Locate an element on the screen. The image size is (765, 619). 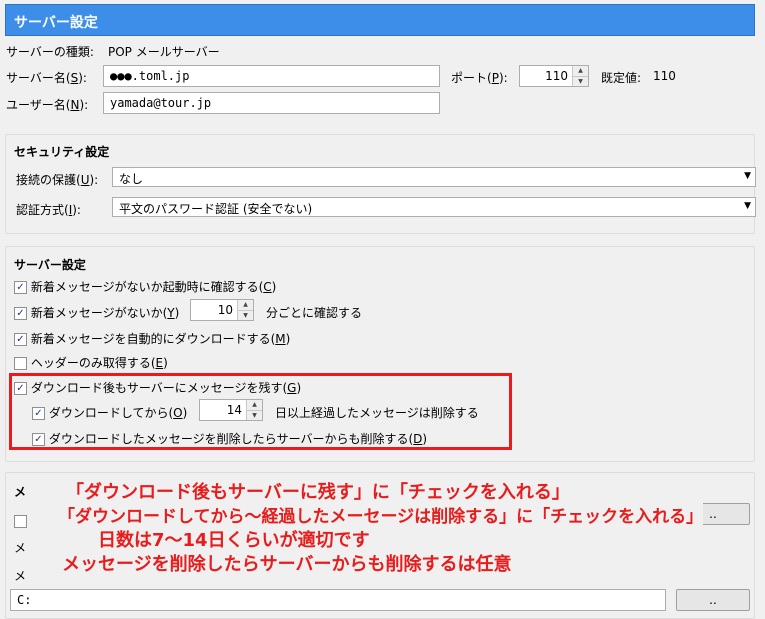
section-header-title: サーバー設定 is located at coordinates (56, 23).